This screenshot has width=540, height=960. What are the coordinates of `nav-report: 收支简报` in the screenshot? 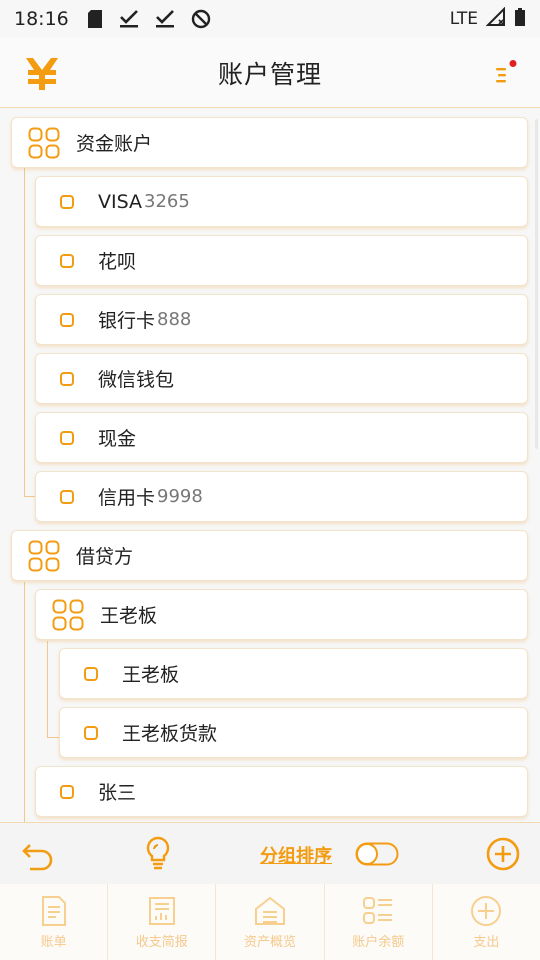 It's located at (162, 922).